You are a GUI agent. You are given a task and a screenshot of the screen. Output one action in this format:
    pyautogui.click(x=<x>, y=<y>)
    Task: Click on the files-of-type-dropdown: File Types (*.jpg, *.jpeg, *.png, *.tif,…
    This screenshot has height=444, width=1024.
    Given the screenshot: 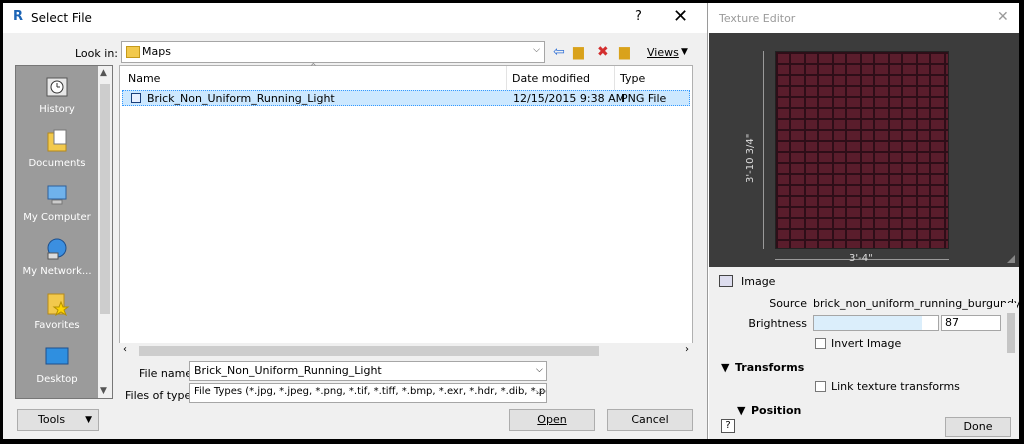 What is the action you would take?
    pyautogui.click(x=368, y=393)
    